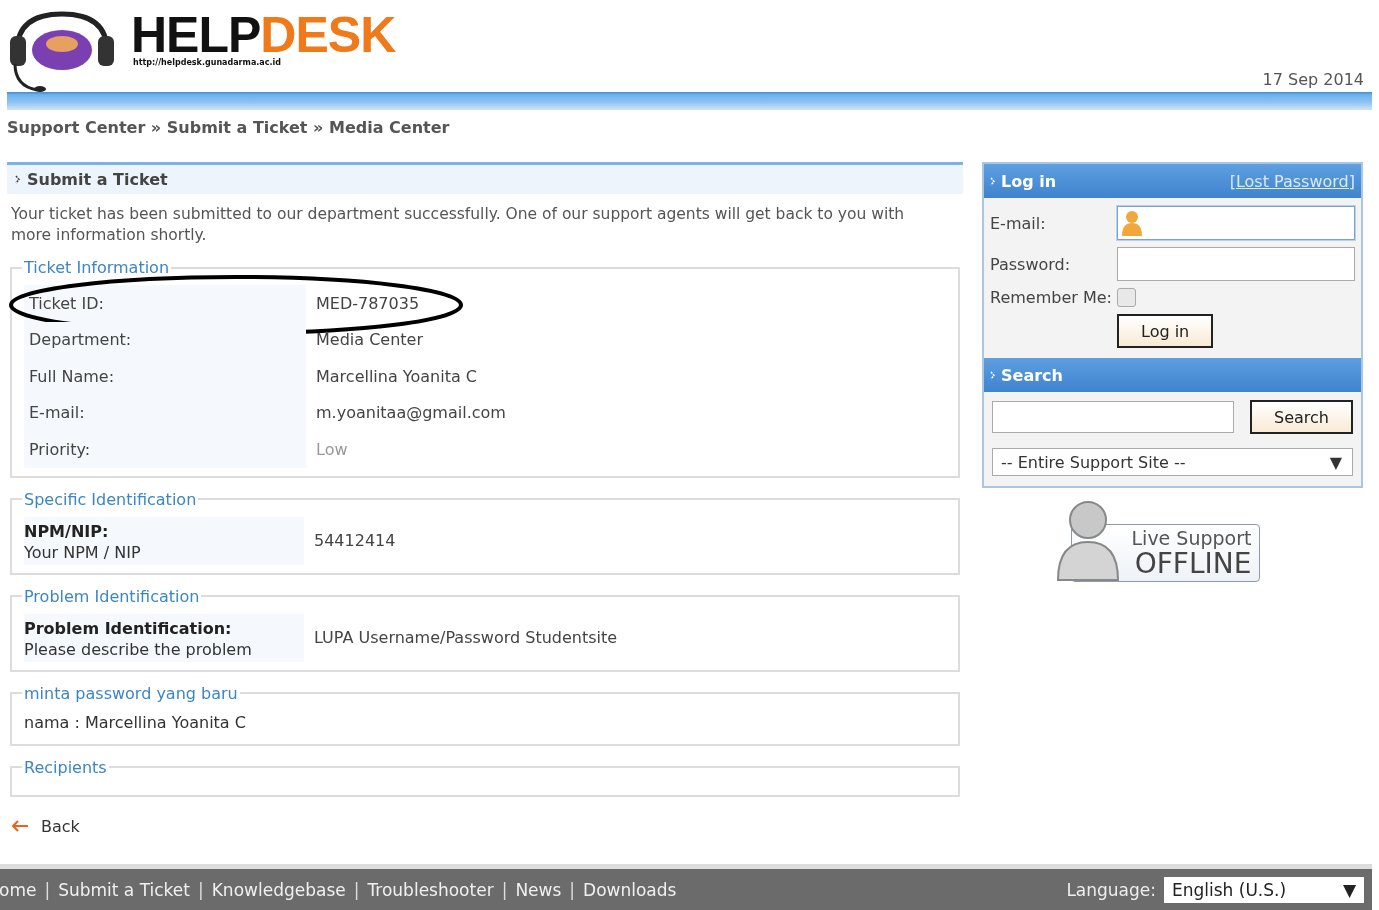 This screenshot has height=910, width=1379. What do you see at coordinates (1165, 331) in the screenshot?
I see `login-button: Log in` at bounding box center [1165, 331].